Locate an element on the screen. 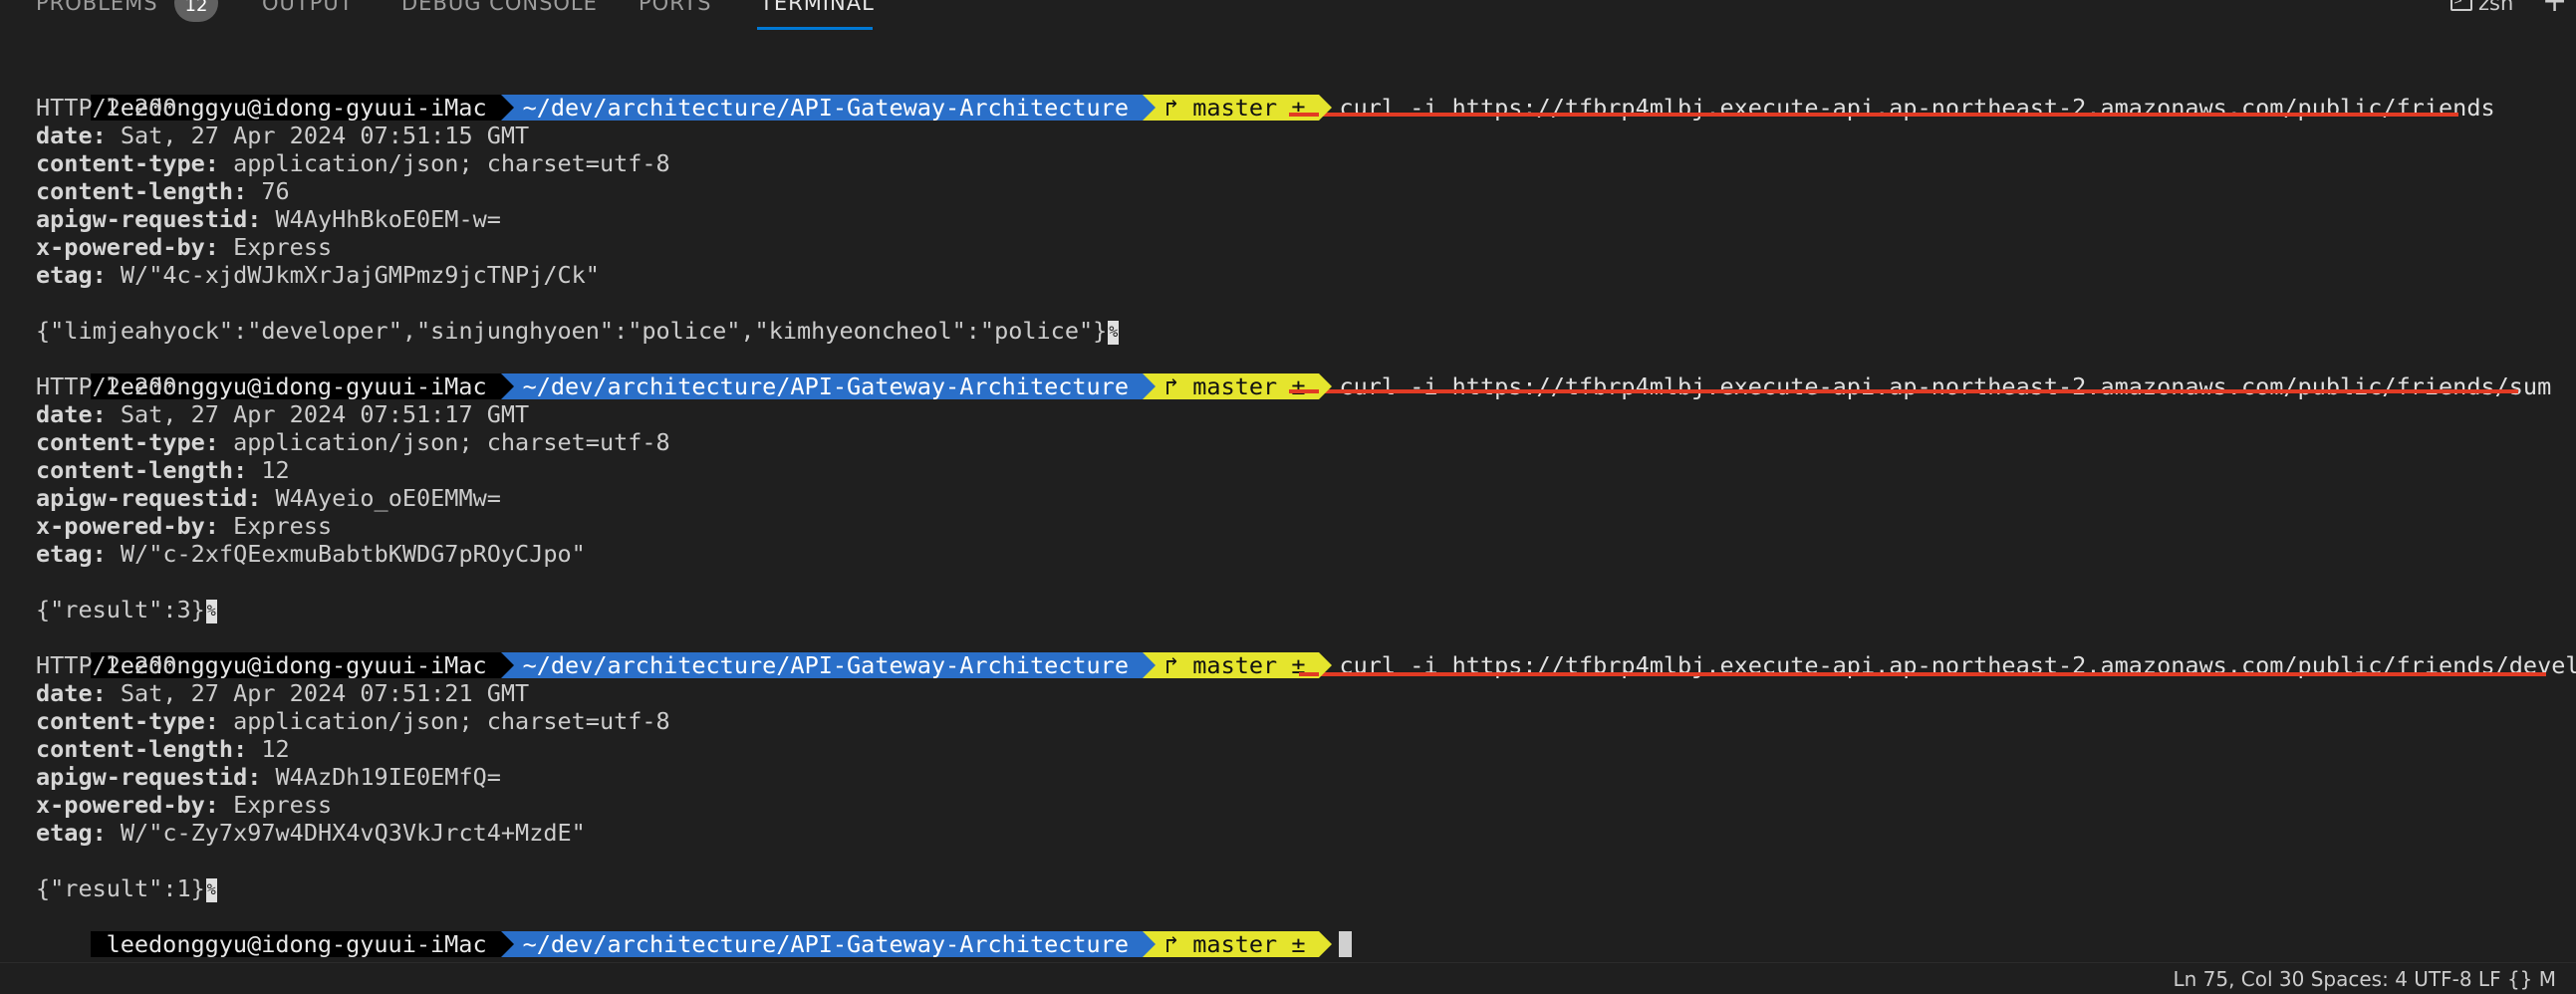  header-line: date: Sat, 27 Apr 2024 07:51:15 GMT is located at coordinates (283, 135).